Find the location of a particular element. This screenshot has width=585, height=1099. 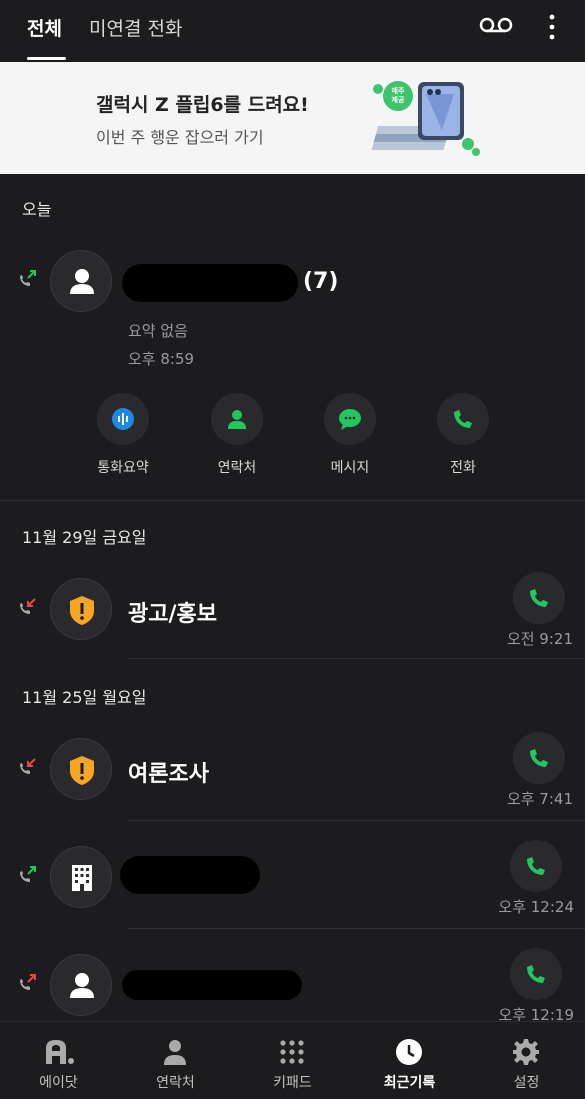

clock-icon is located at coordinates (409, 1052).